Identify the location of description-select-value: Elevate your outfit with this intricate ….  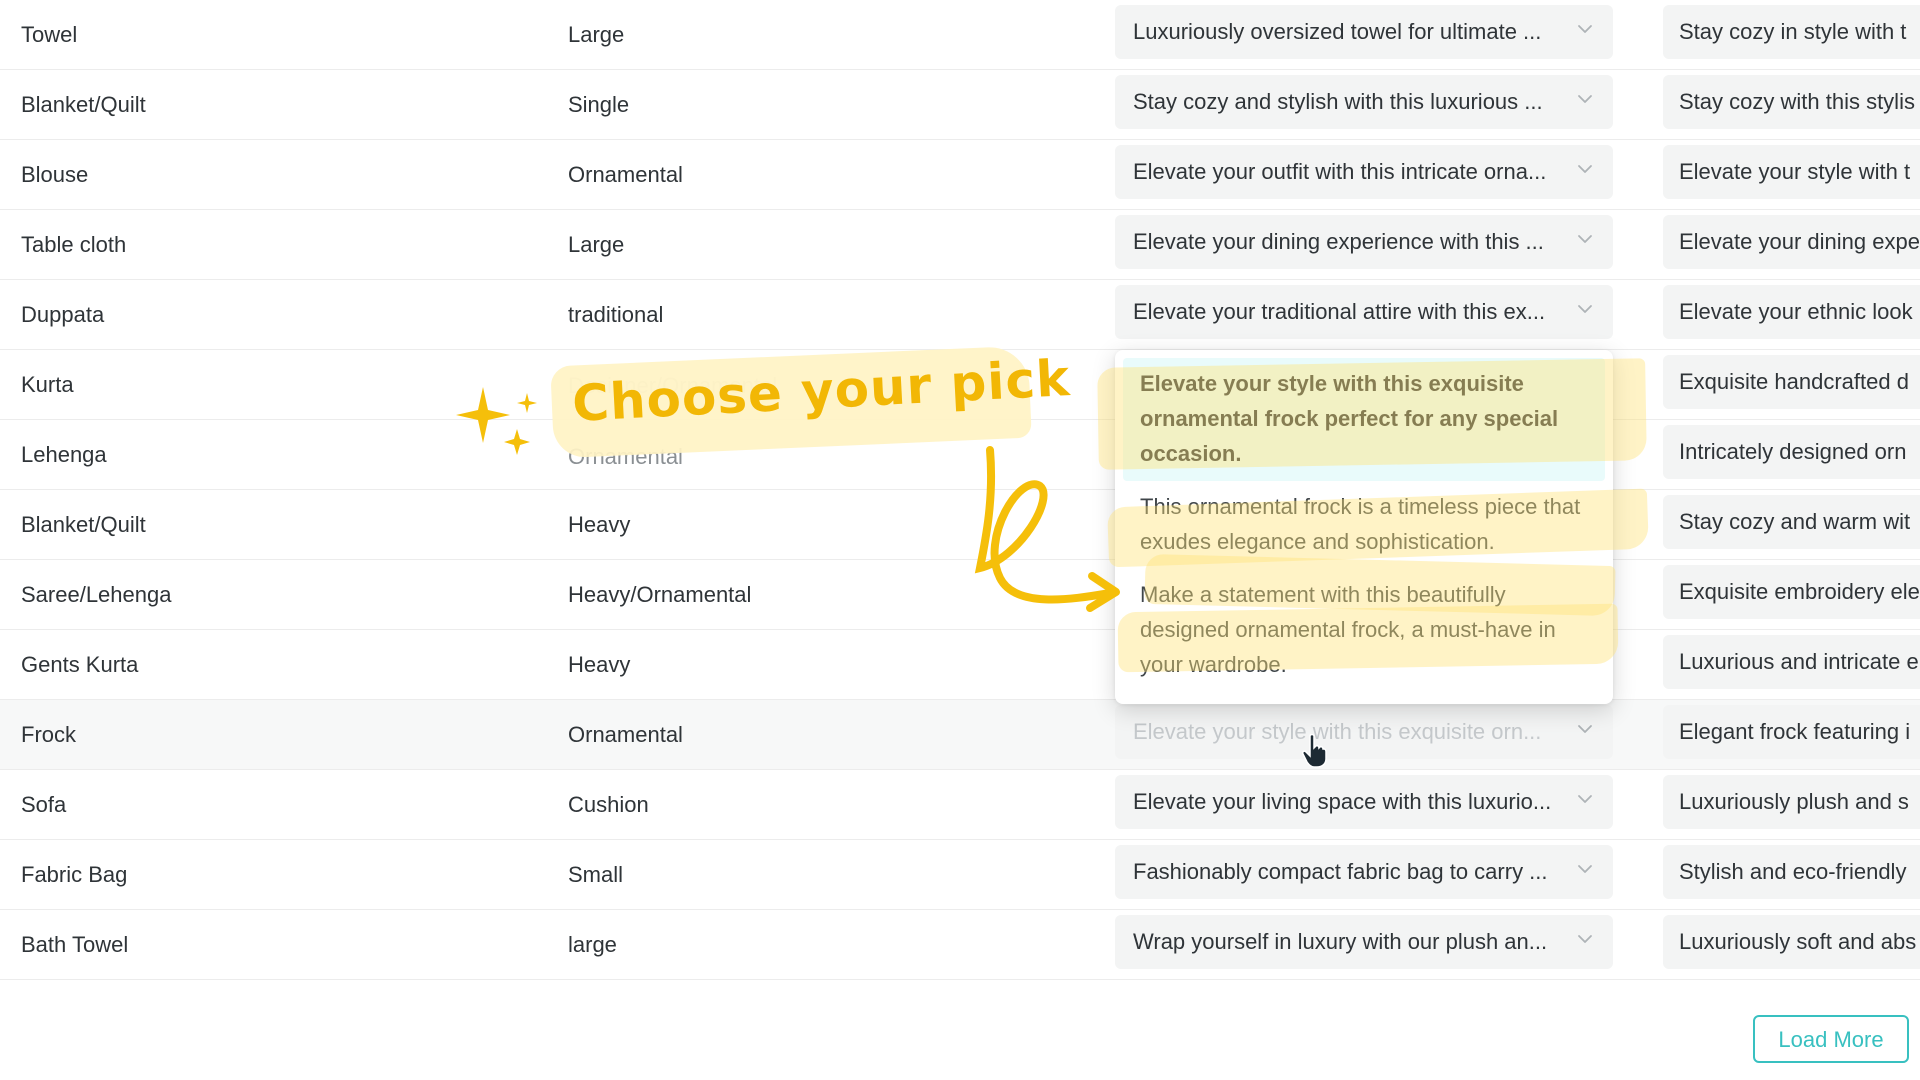
(1340, 171).